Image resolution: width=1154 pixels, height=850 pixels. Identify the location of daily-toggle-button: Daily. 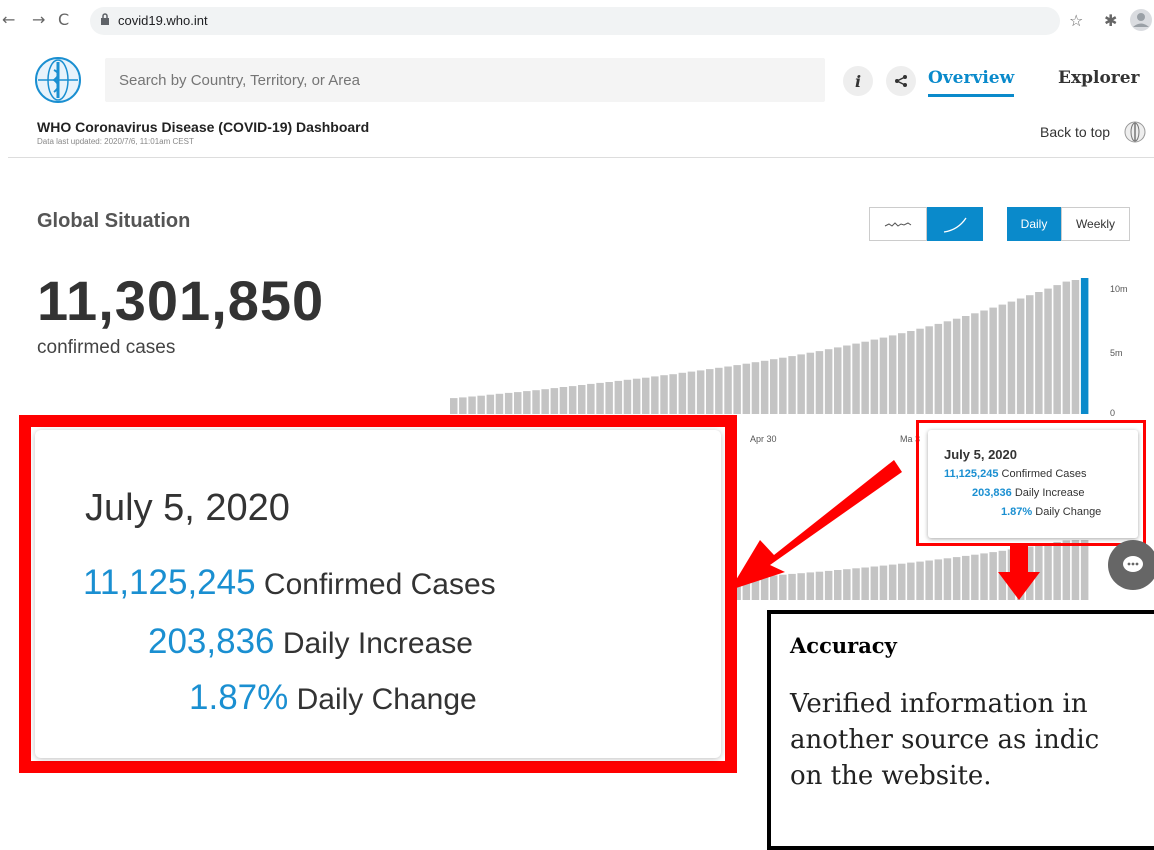
(1034, 224).